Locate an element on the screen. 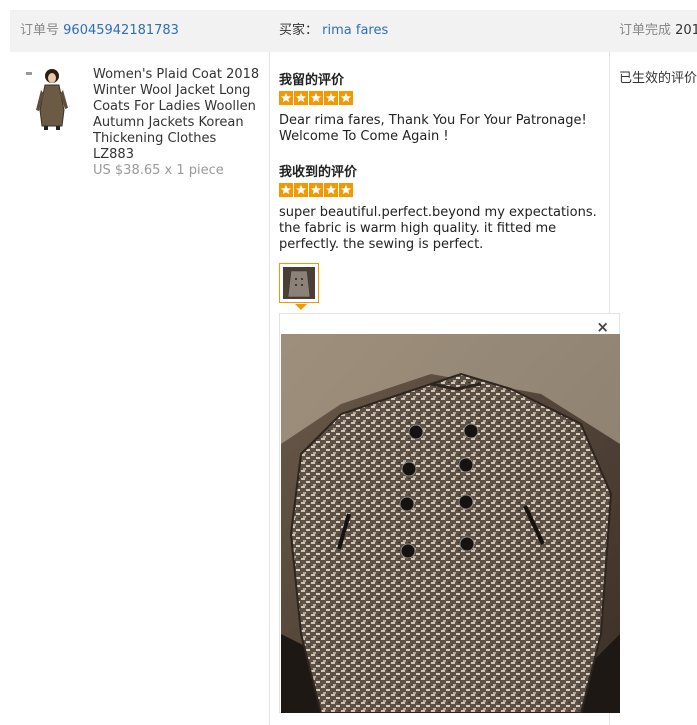 The image size is (697, 725). product-price: US $38.65 x 1 piece is located at coordinates (158, 170).